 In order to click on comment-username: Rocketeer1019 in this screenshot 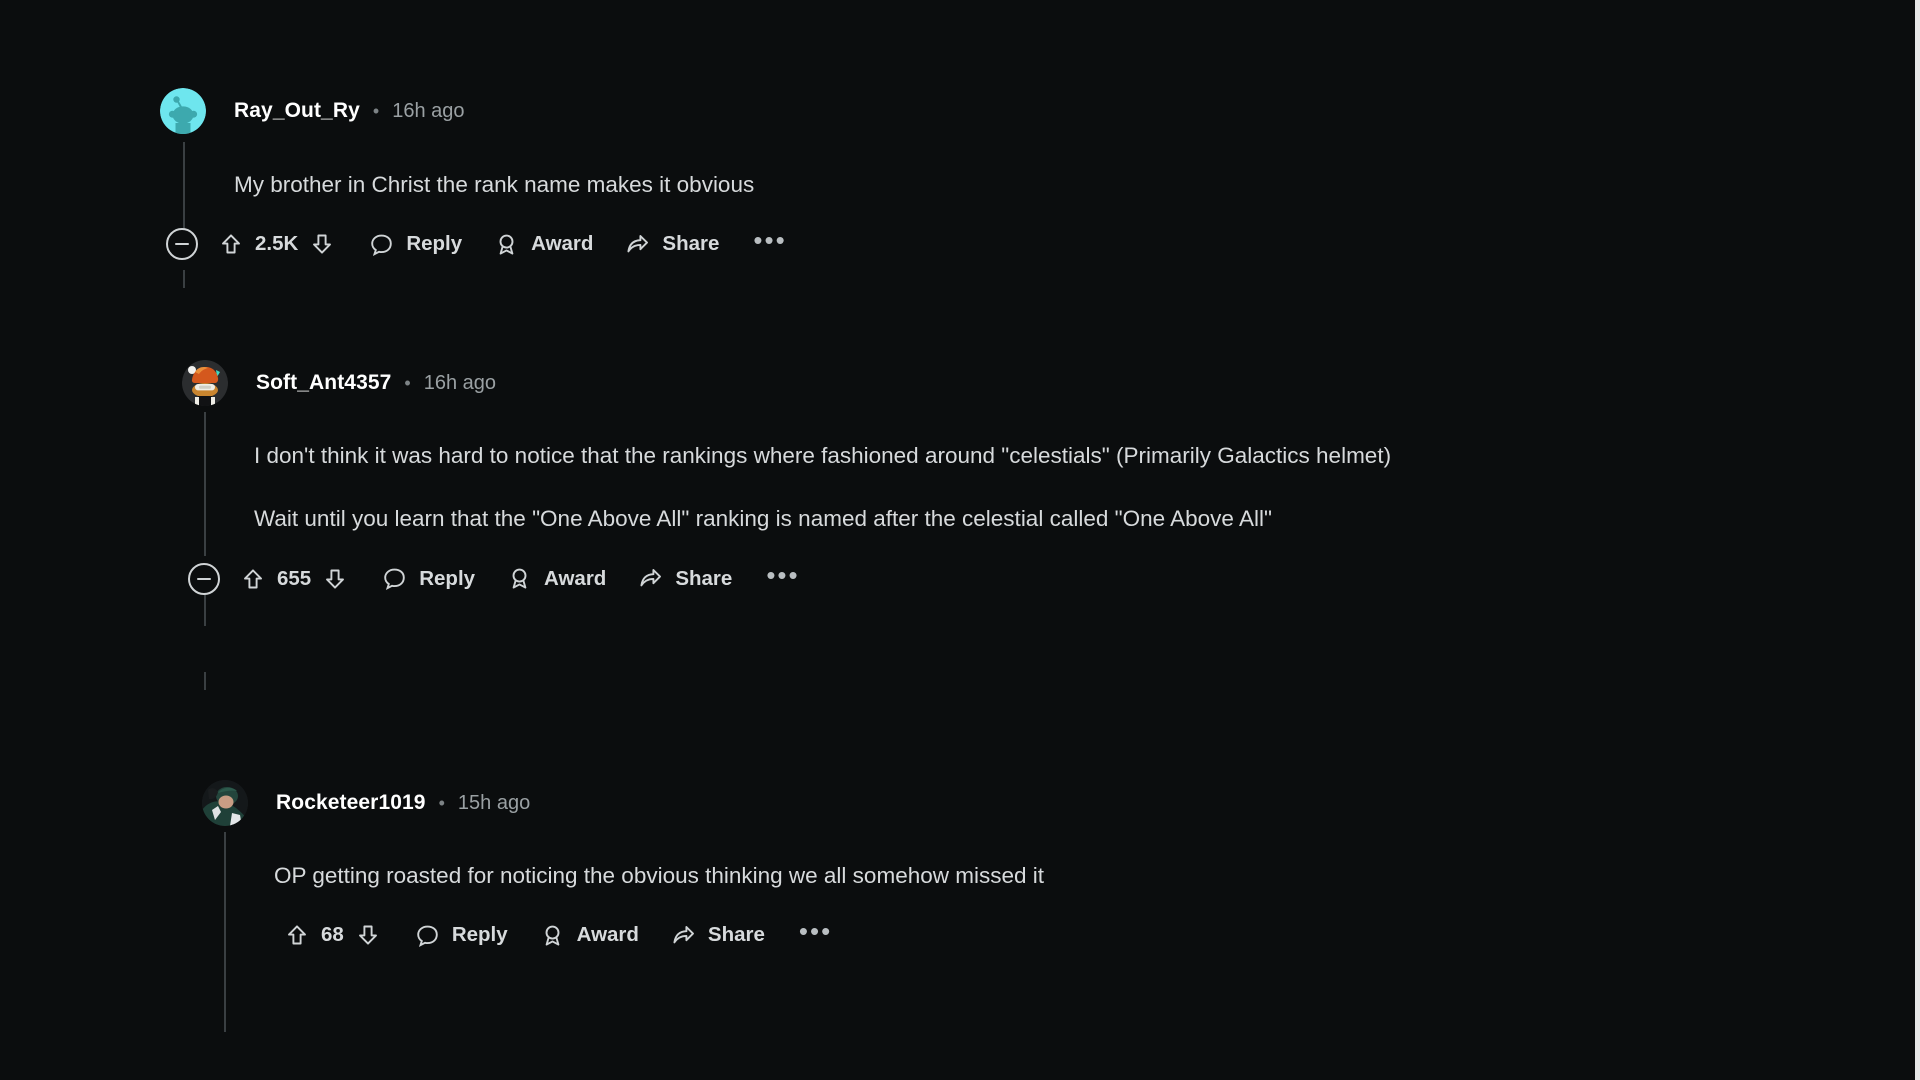, I will do `click(351, 803)`.